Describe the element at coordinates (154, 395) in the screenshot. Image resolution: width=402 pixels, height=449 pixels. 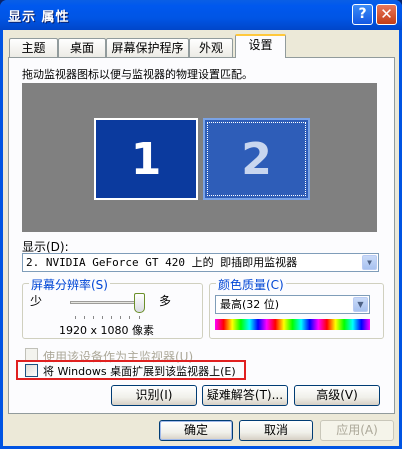
I see `identify-button: 识别(I)` at that location.